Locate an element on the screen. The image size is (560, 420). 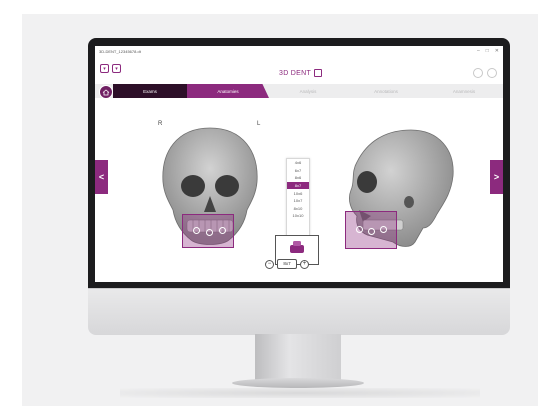
sensor-icon is located at coordinates (297, 247).